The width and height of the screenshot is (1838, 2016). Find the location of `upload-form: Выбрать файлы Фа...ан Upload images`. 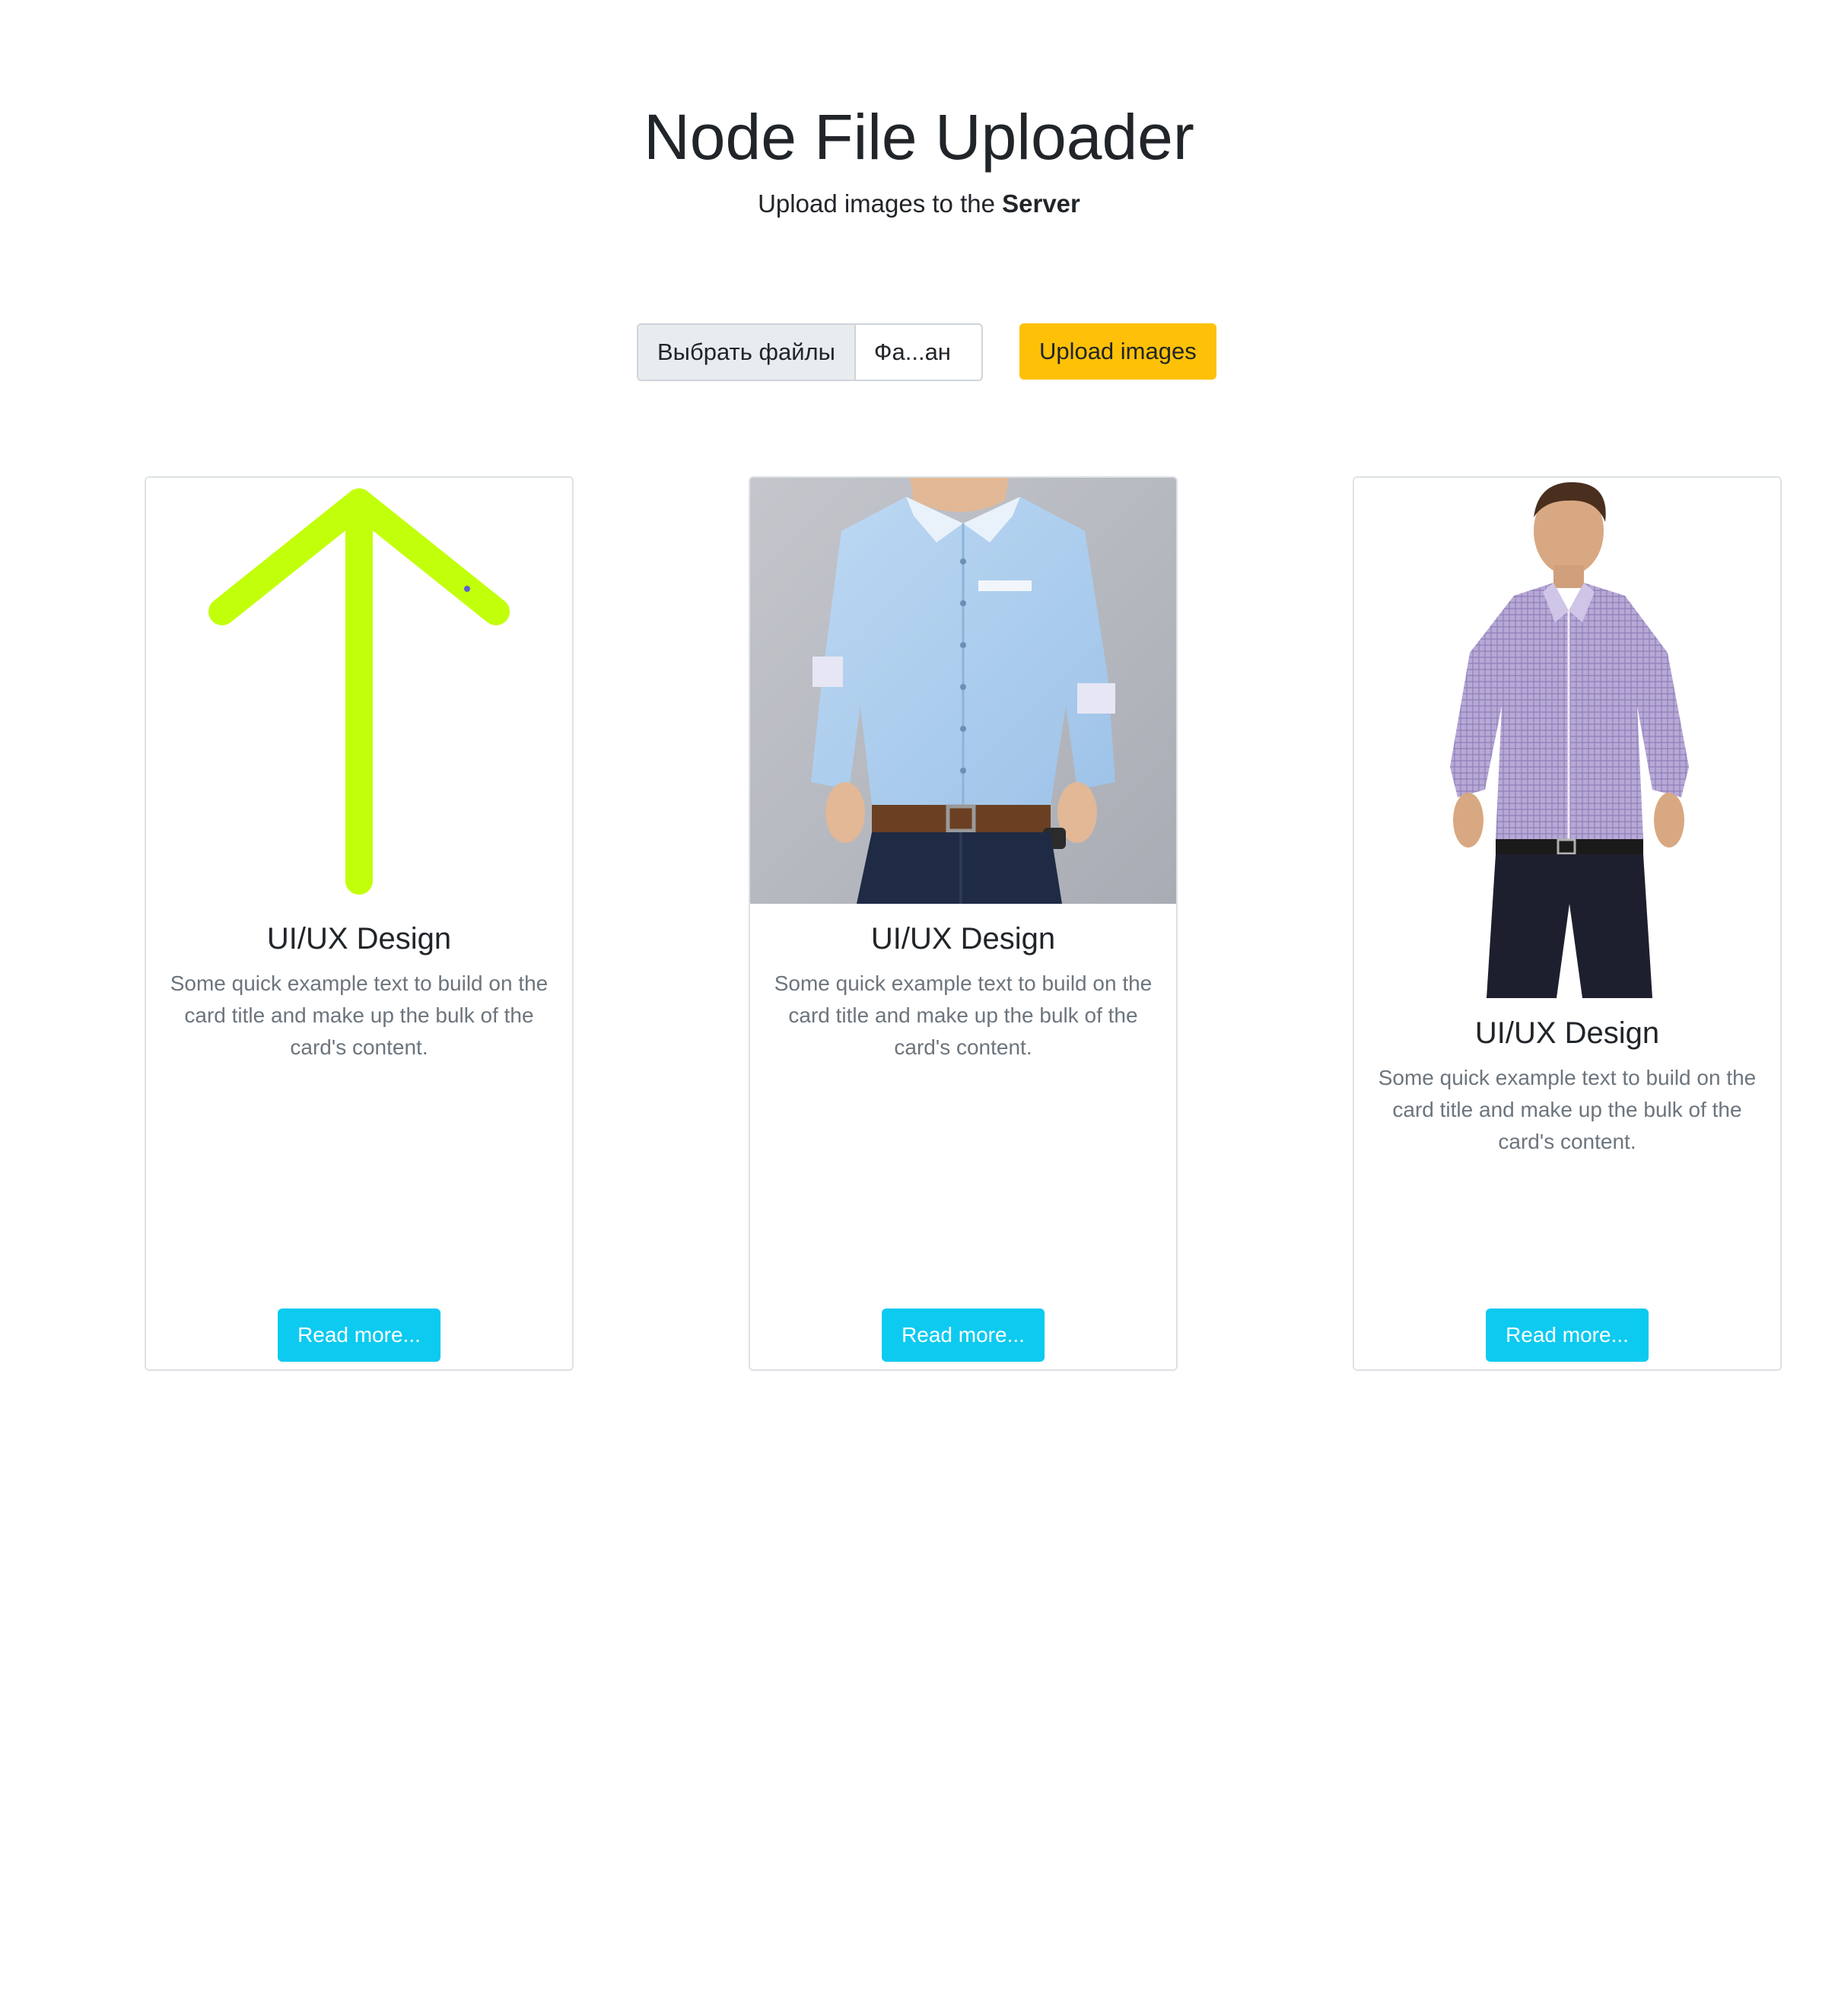

upload-form: Выбрать файлы Фа...ан Upload images is located at coordinates (926, 352).